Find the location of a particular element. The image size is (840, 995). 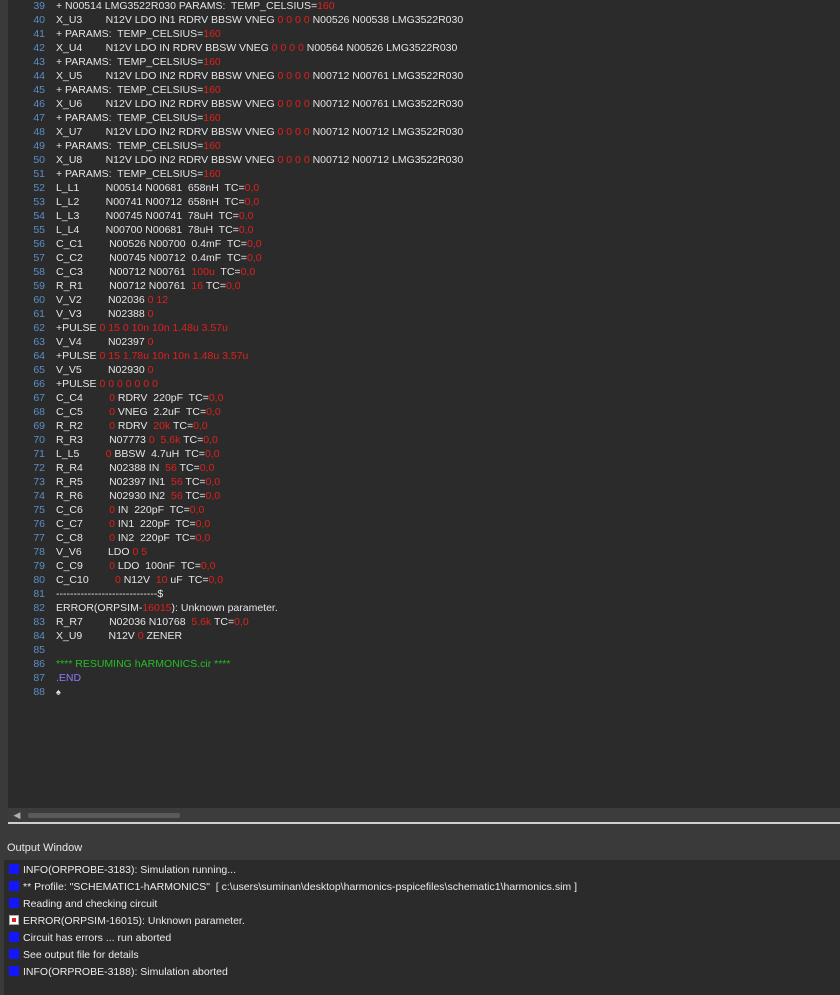

code-text: R_R3 N07773 0 5.6k TC=0,0 is located at coordinates (137, 440).